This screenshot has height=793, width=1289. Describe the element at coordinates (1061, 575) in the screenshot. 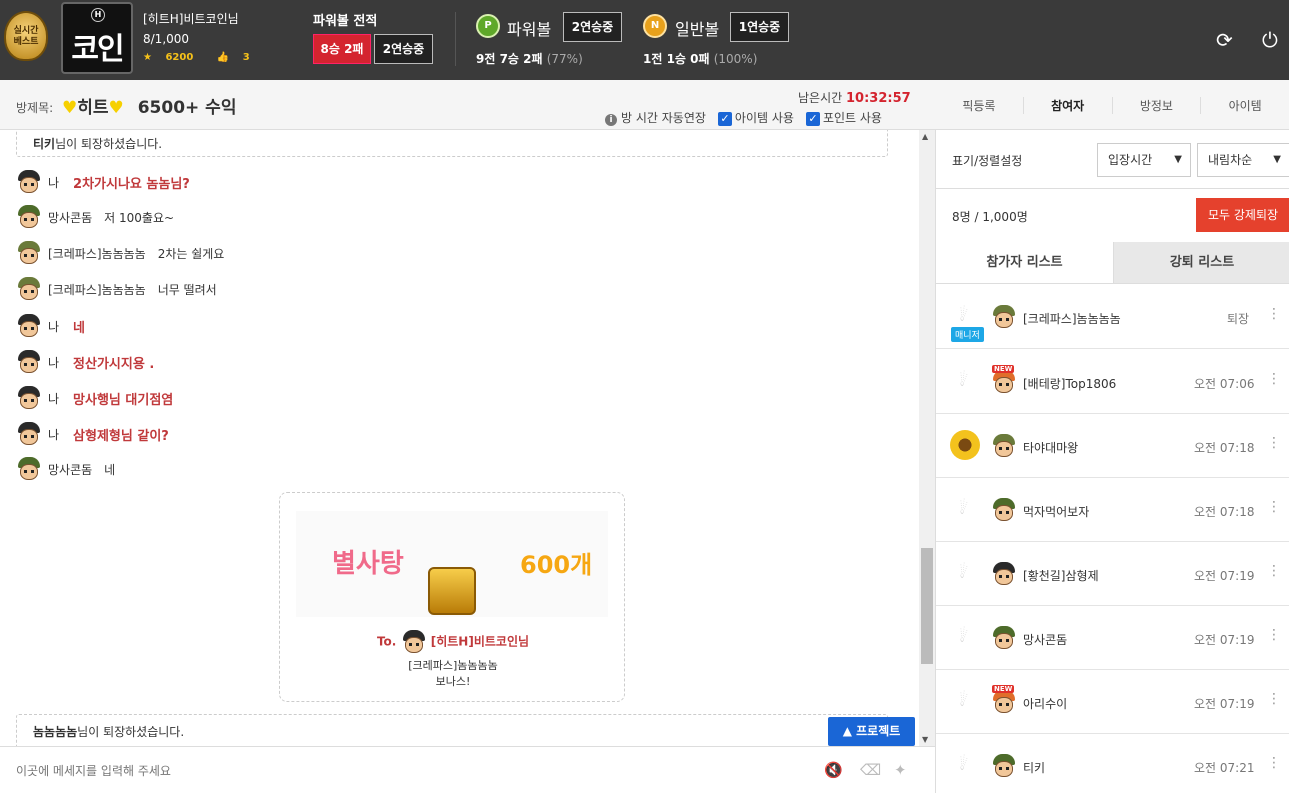

I see `participant-name: [황천길]삼형제` at that location.